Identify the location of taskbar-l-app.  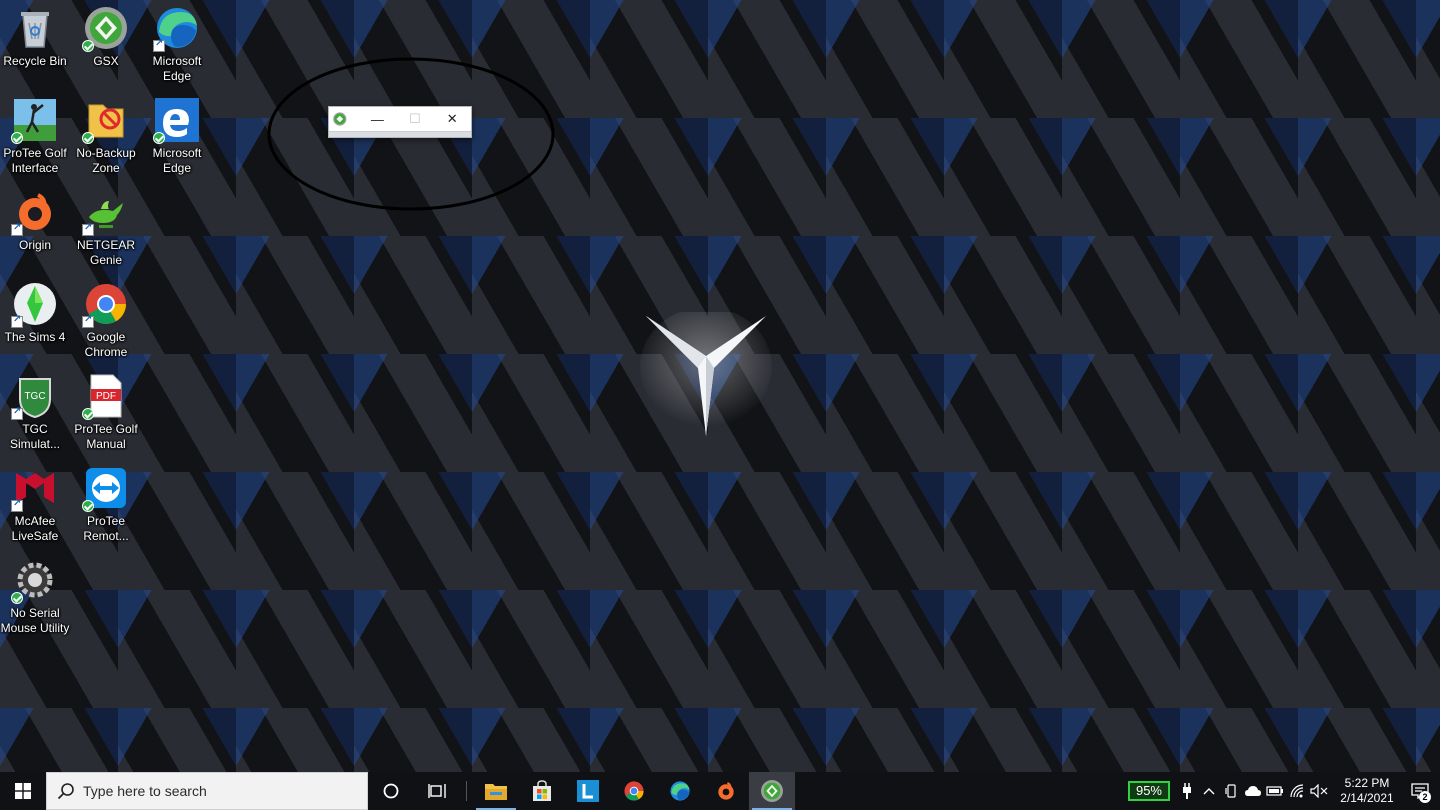
(588, 791).